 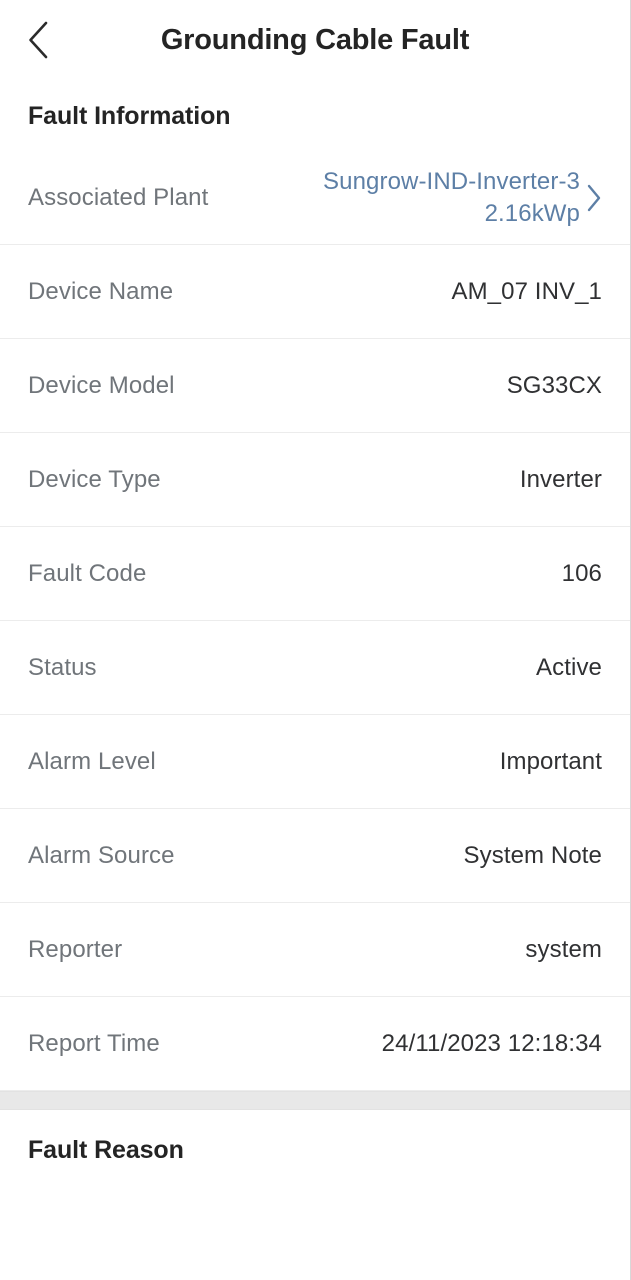 What do you see at coordinates (92, 761) in the screenshot?
I see `info-row-label: Alarm Level` at bounding box center [92, 761].